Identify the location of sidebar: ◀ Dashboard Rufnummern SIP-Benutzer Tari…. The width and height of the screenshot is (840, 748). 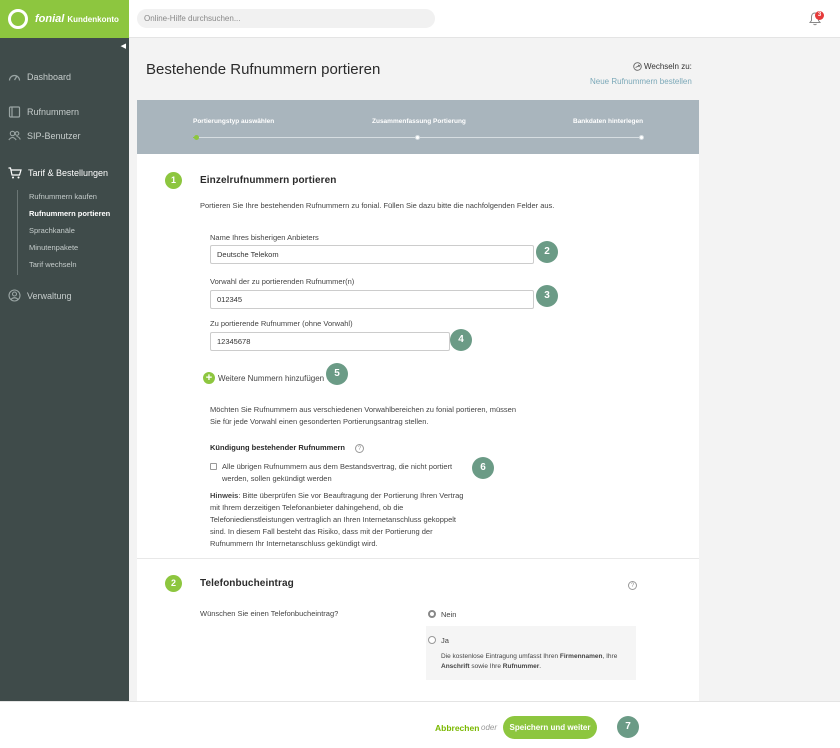
(64, 369).